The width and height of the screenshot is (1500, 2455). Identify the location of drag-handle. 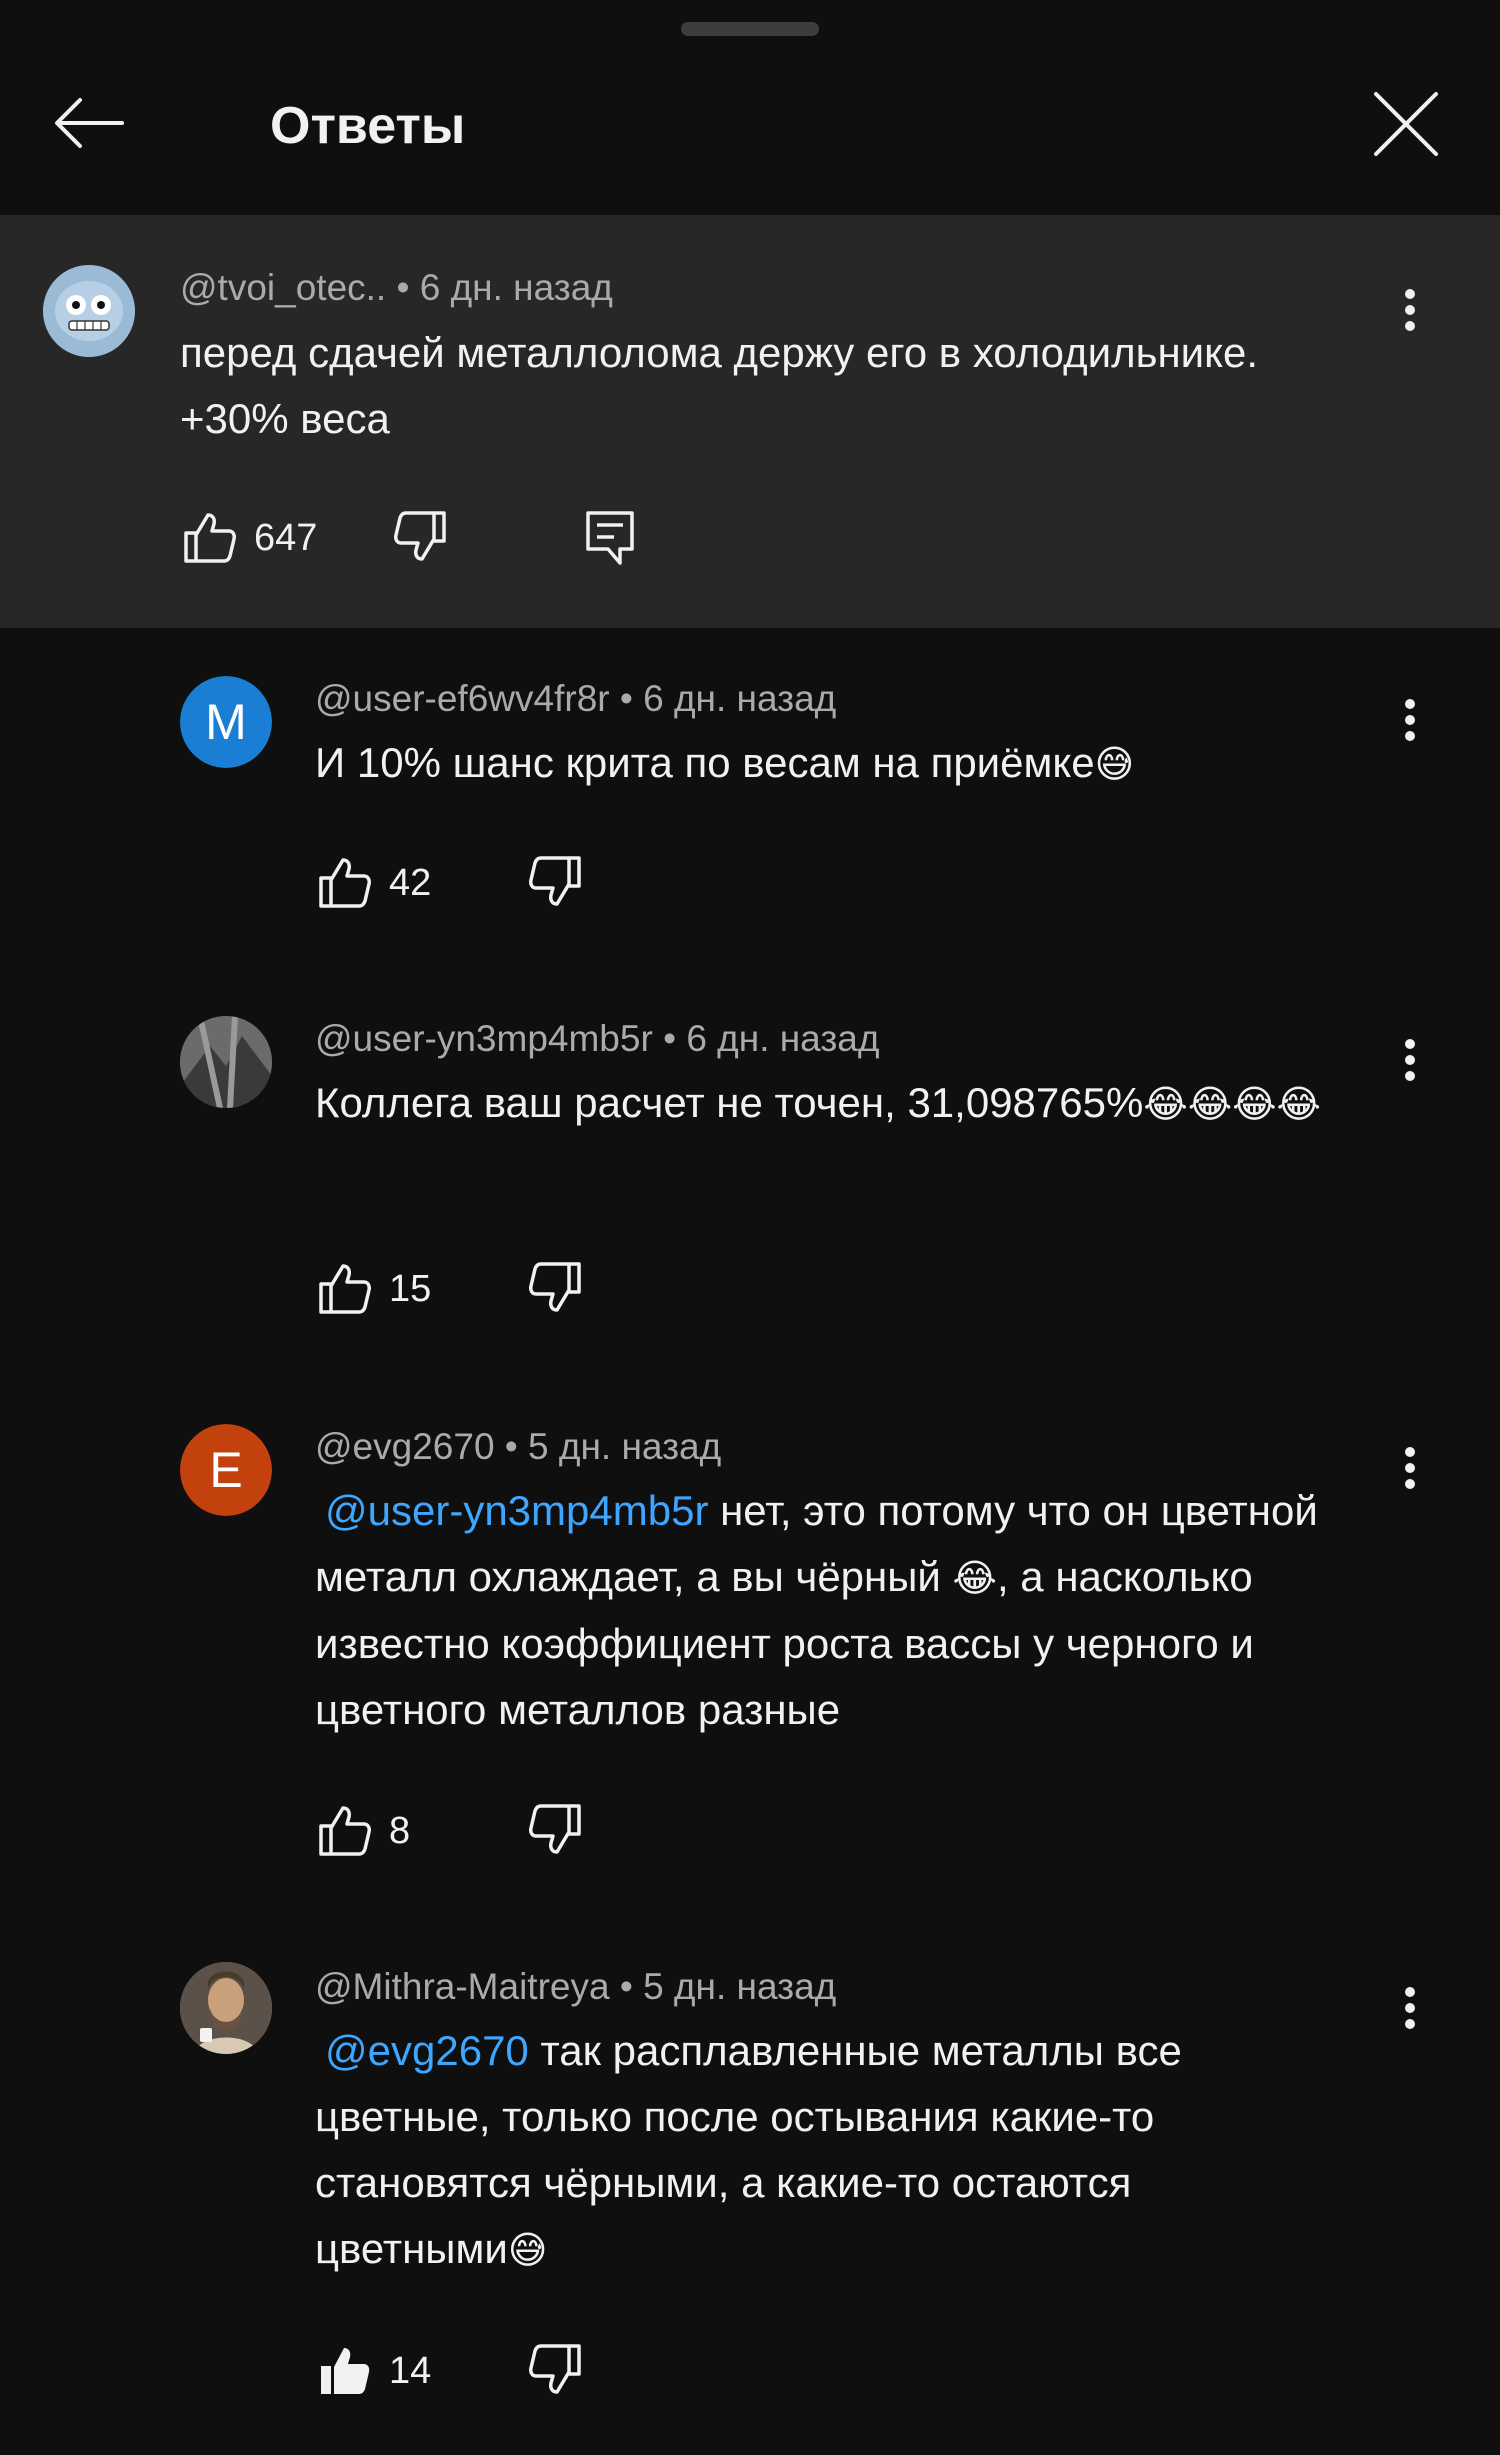
(750, 29).